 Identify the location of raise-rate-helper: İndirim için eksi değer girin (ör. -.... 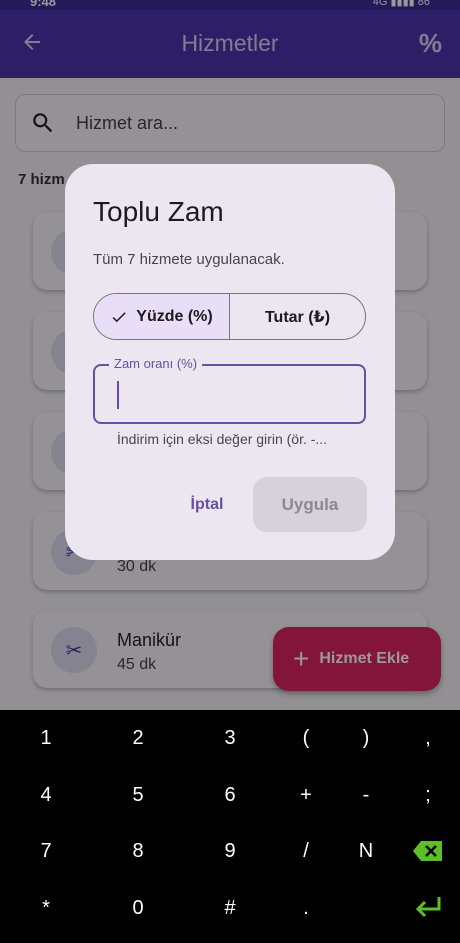
(222, 439).